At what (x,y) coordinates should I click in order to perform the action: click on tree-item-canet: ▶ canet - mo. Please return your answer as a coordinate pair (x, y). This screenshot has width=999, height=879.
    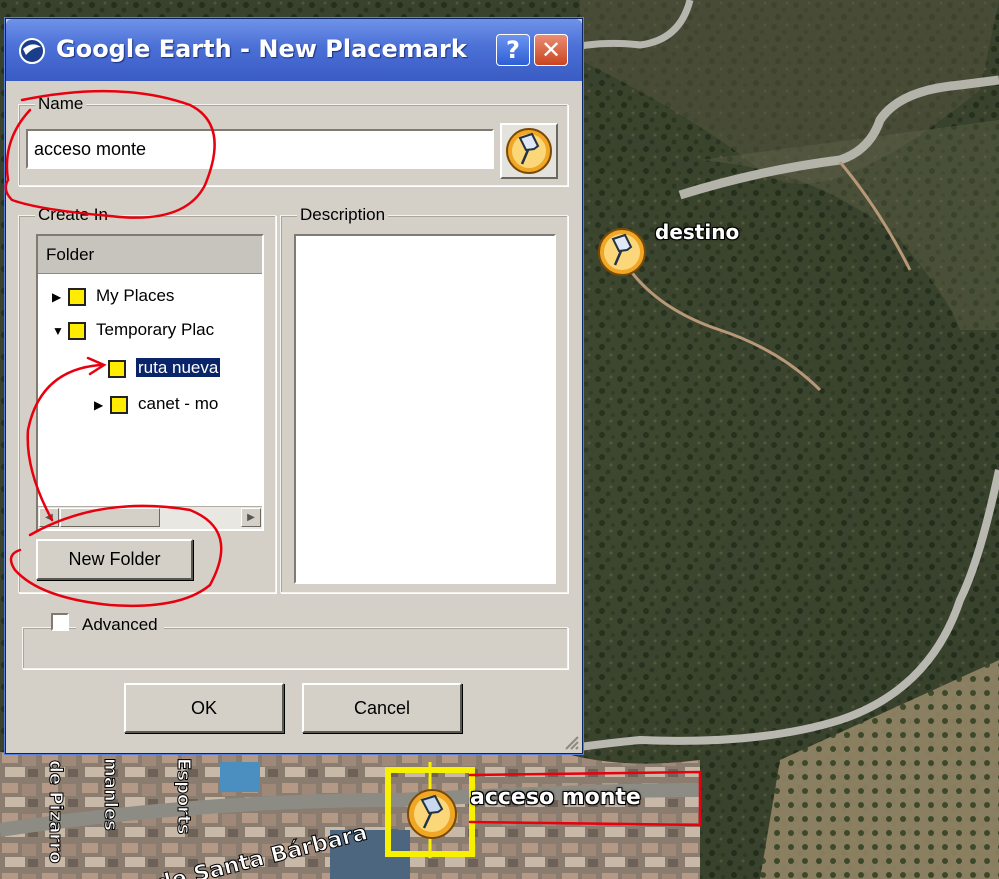
    Looking at the image, I should click on (156, 404).